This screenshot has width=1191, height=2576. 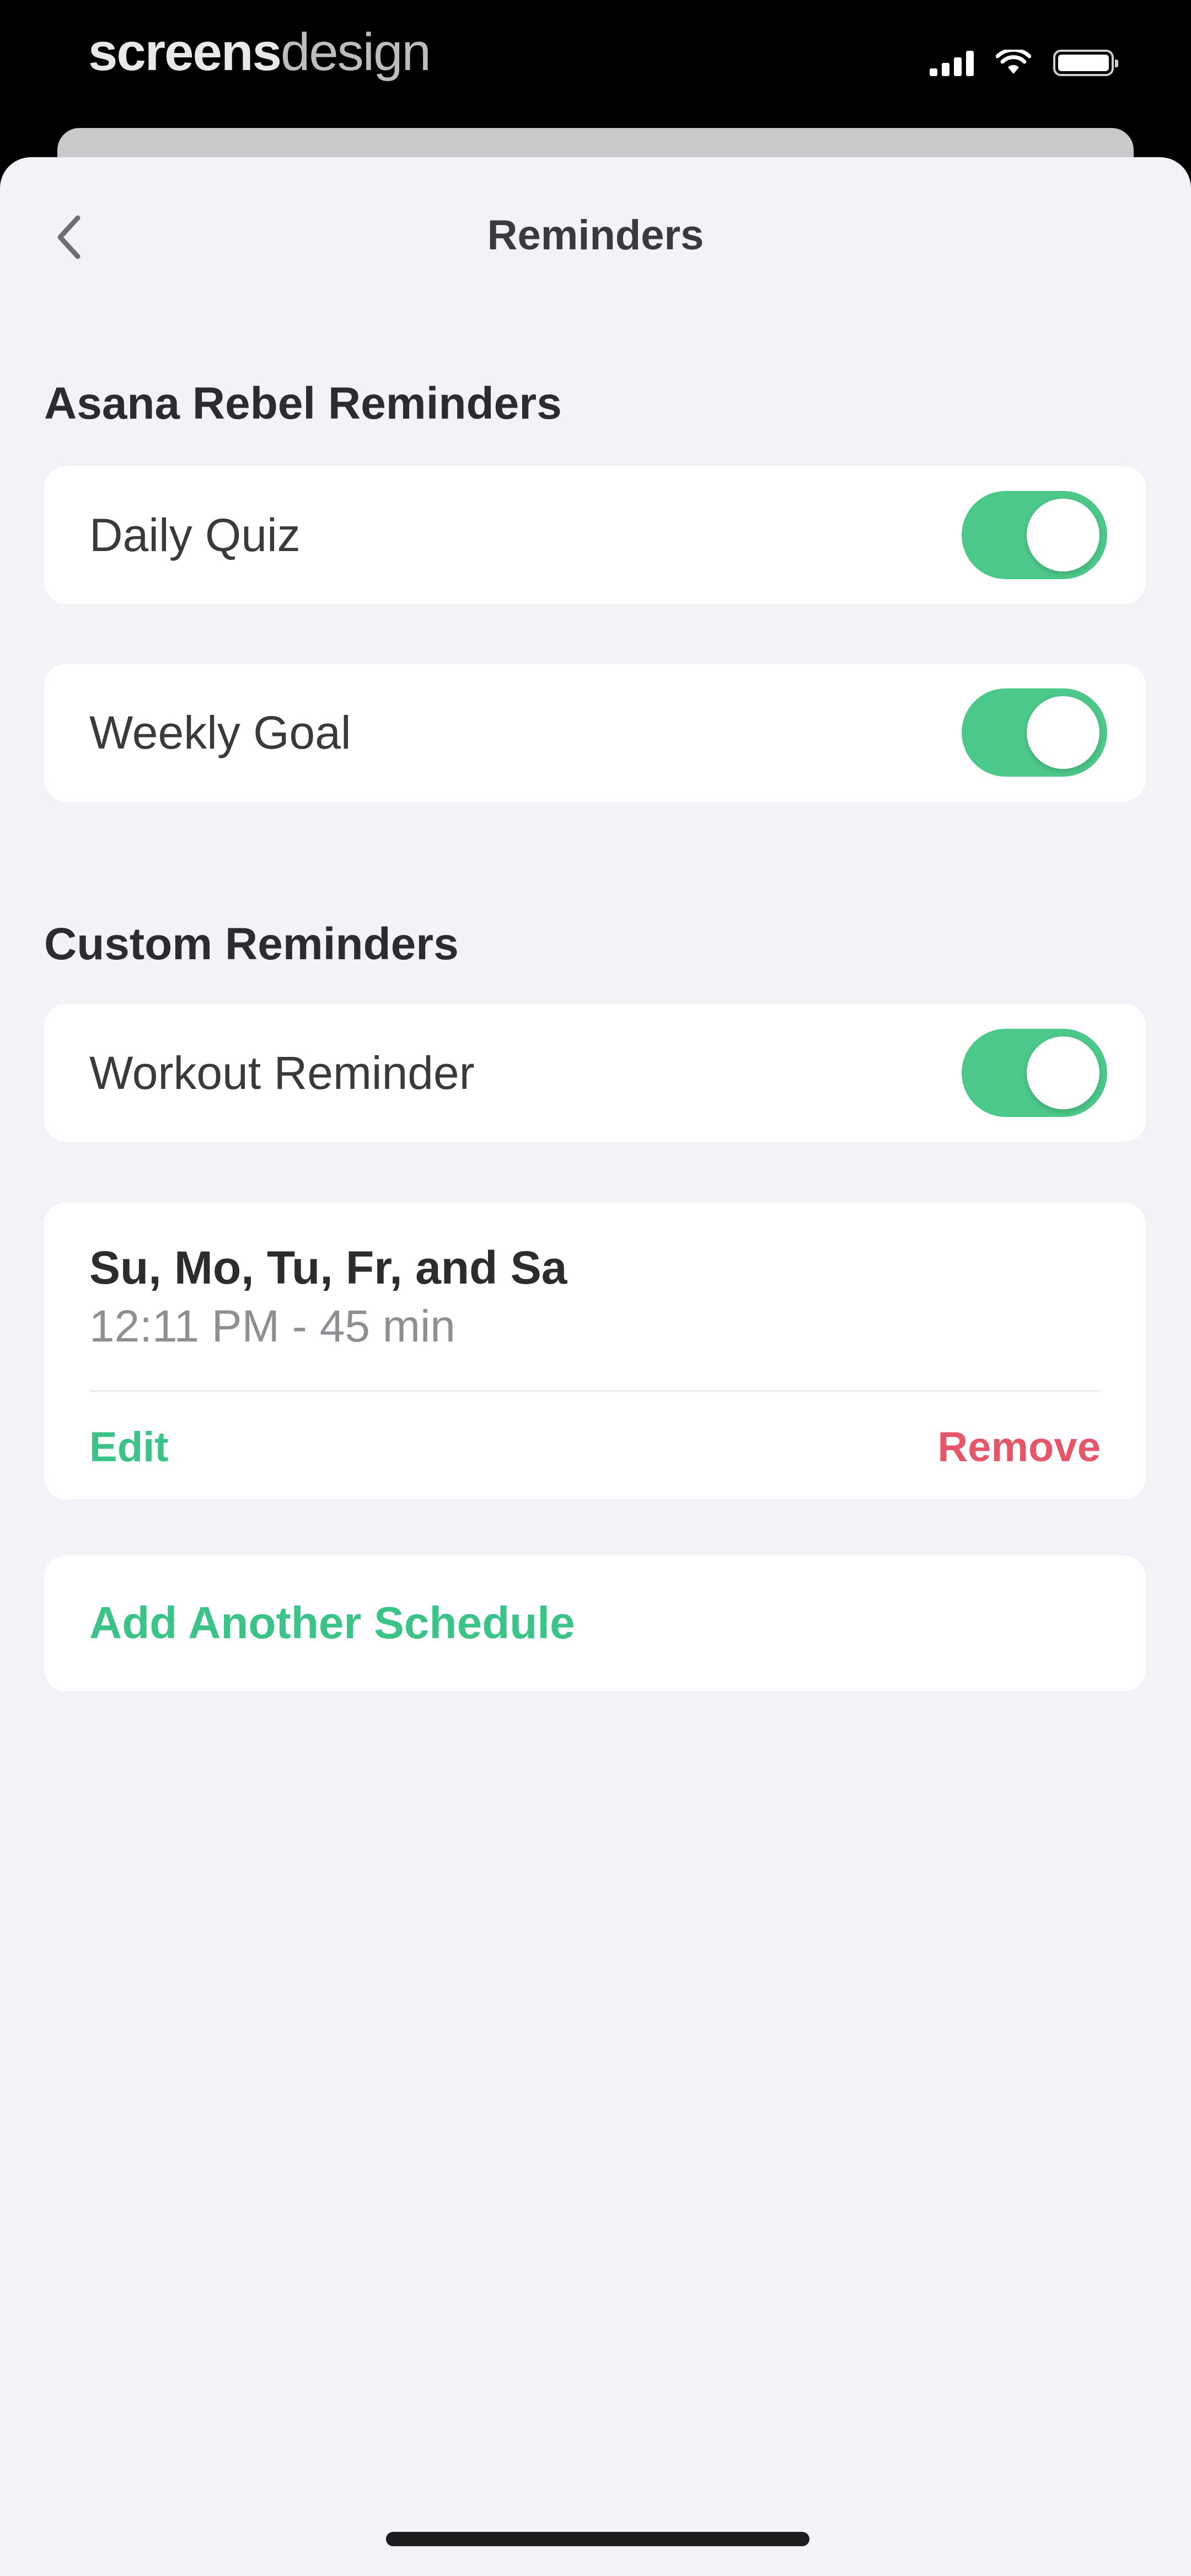 What do you see at coordinates (1019, 1447) in the screenshot?
I see `remove-schedule-button: Remove` at bounding box center [1019, 1447].